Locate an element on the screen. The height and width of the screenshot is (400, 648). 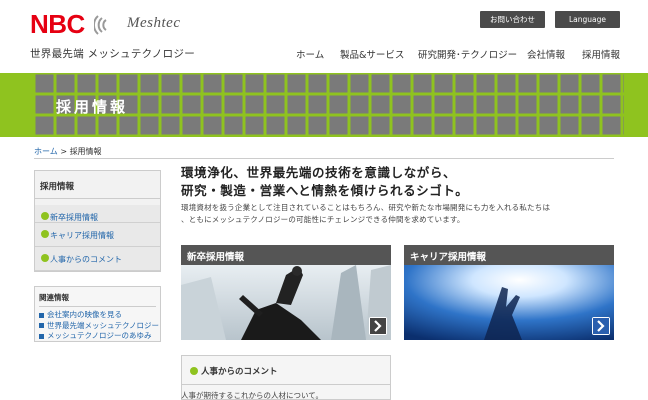
related-link-history: メッシュテクノロジーのあゆみ is located at coordinates (97, 336).